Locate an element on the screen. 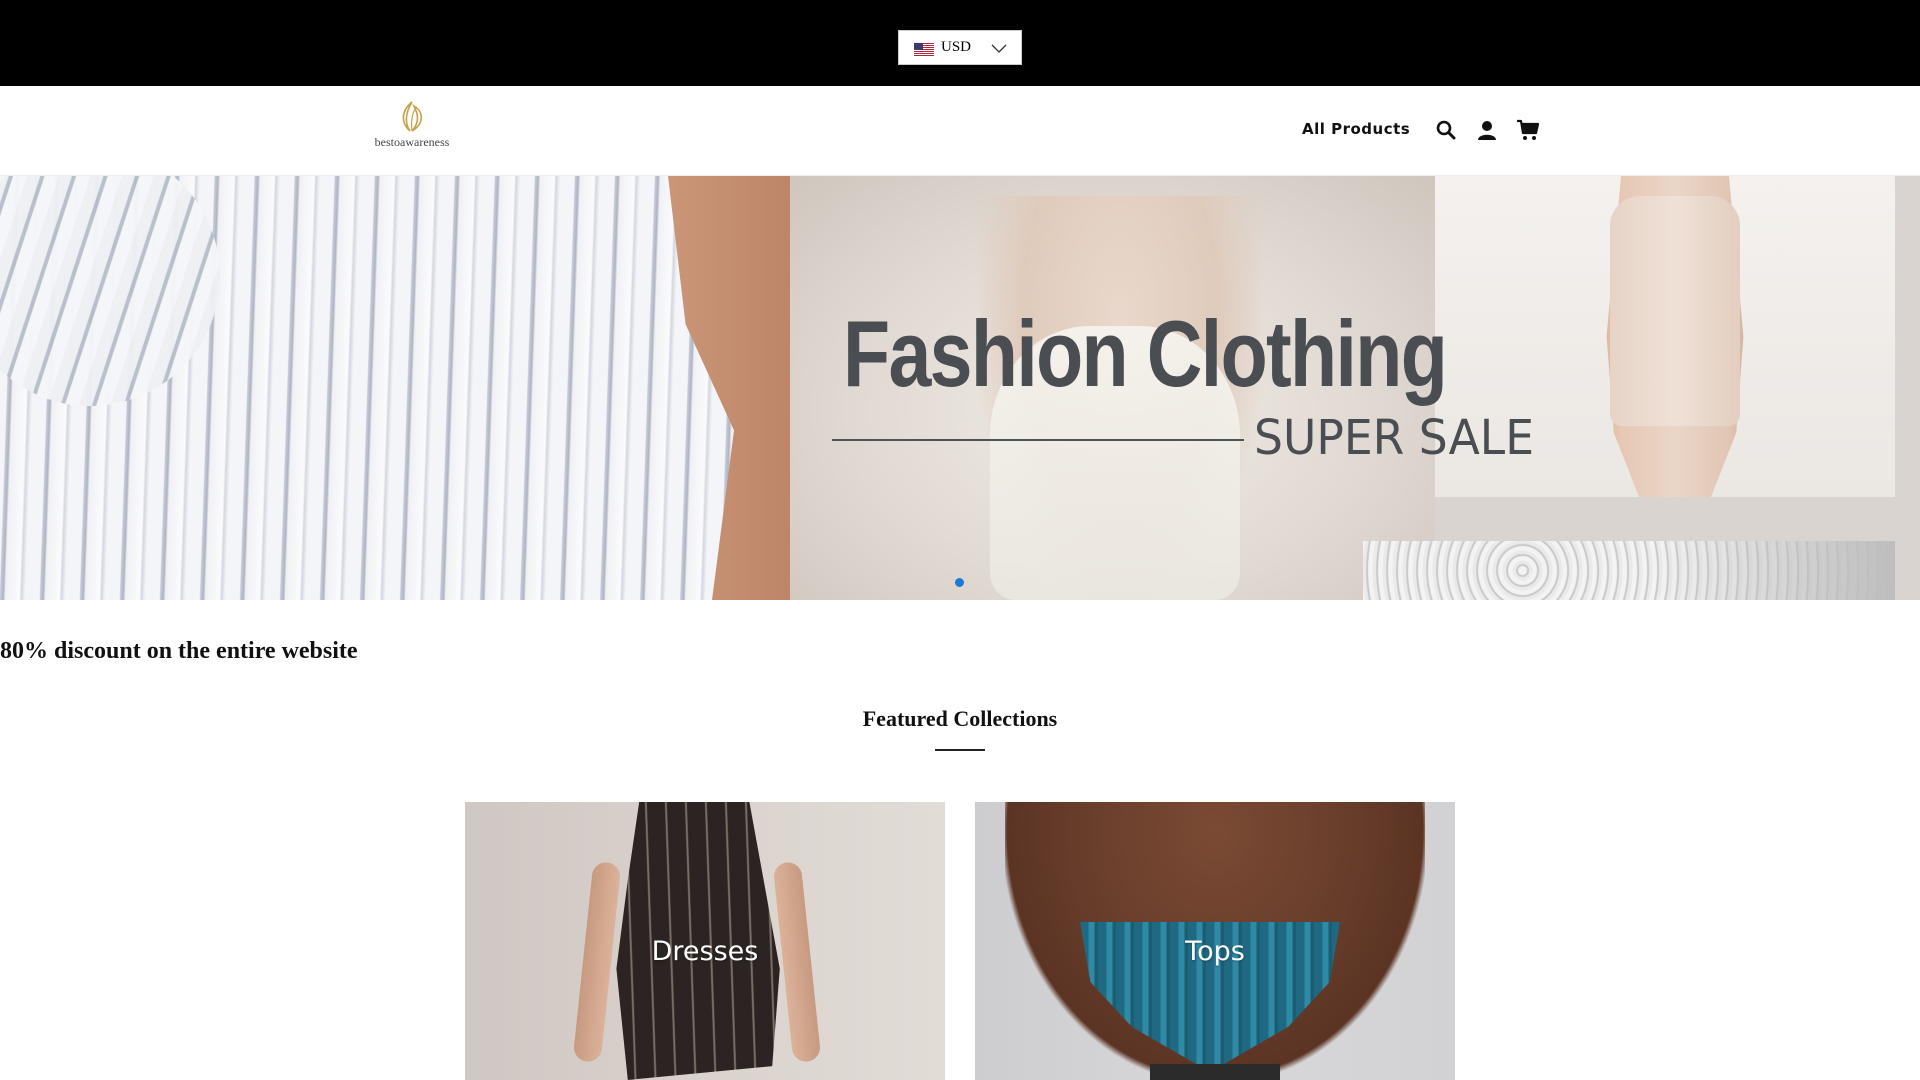  collection-label: Dresses is located at coordinates (705, 951).